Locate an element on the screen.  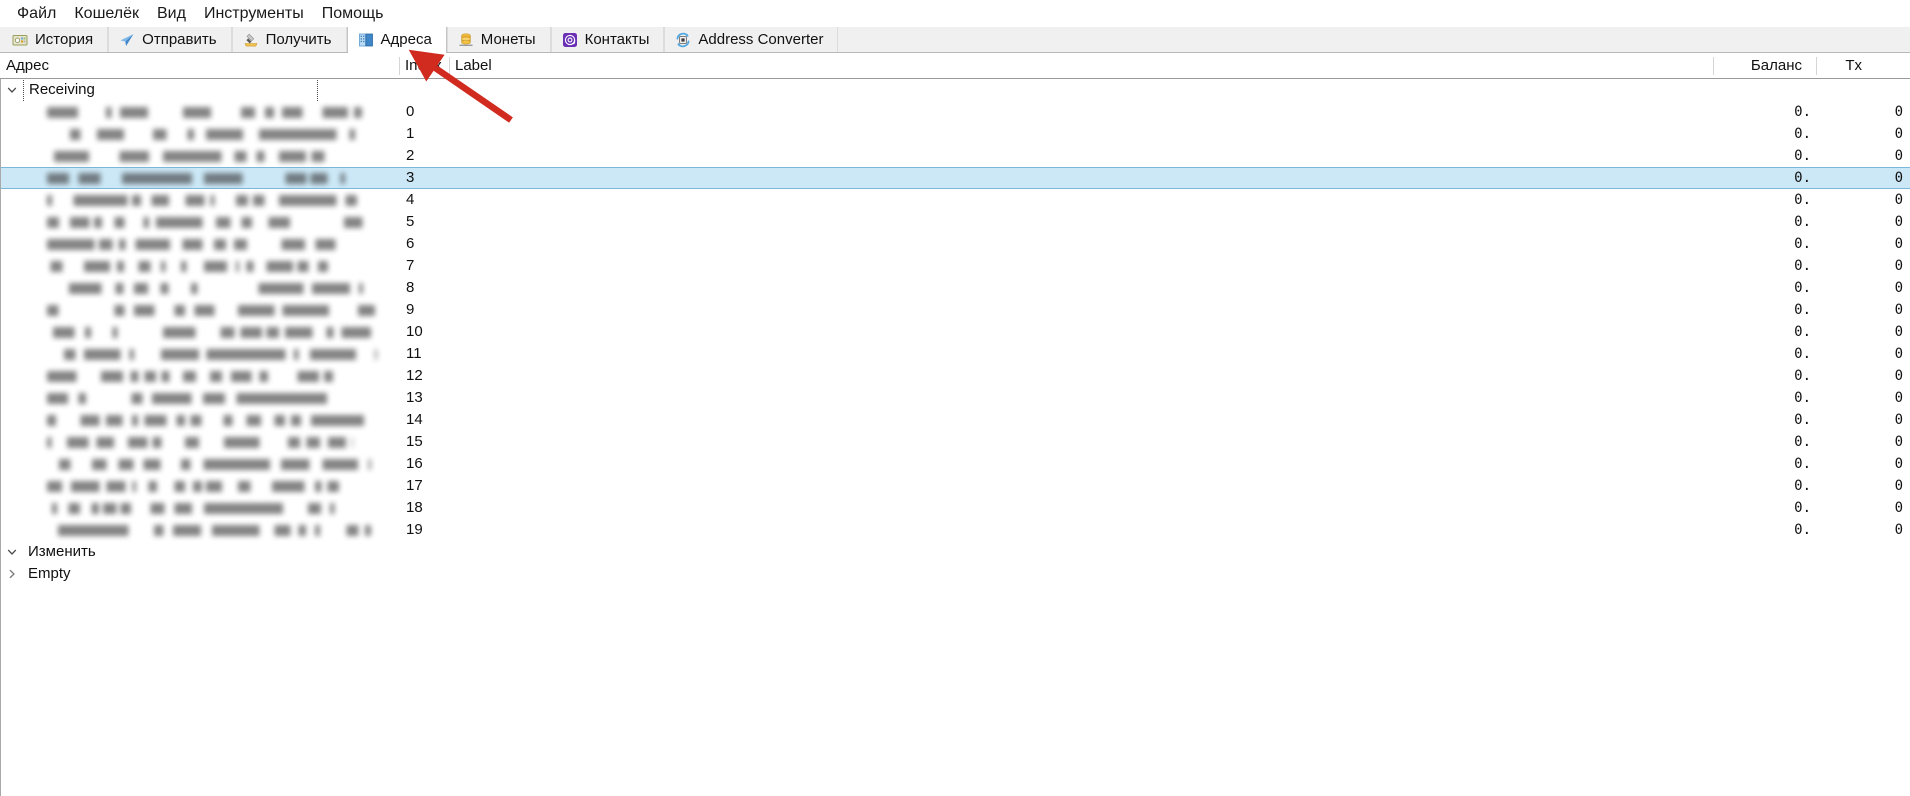
table-row: 0 0. 0 is located at coordinates (955, 112).